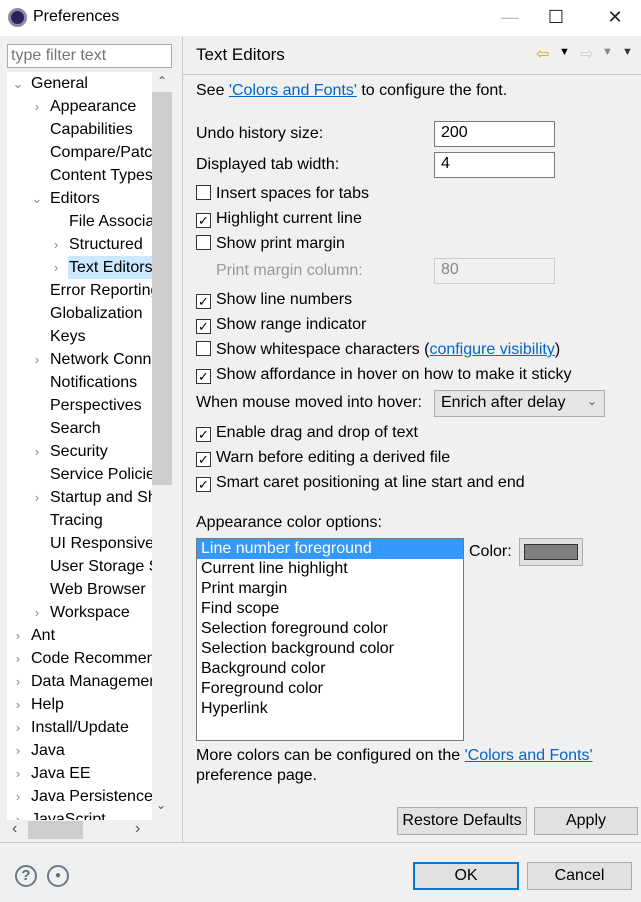 This screenshot has width=641, height=902. What do you see at coordinates (307, 433) in the screenshot?
I see `checkbox-option: ✓ Enable drag and drop of text` at bounding box center [307, 433].